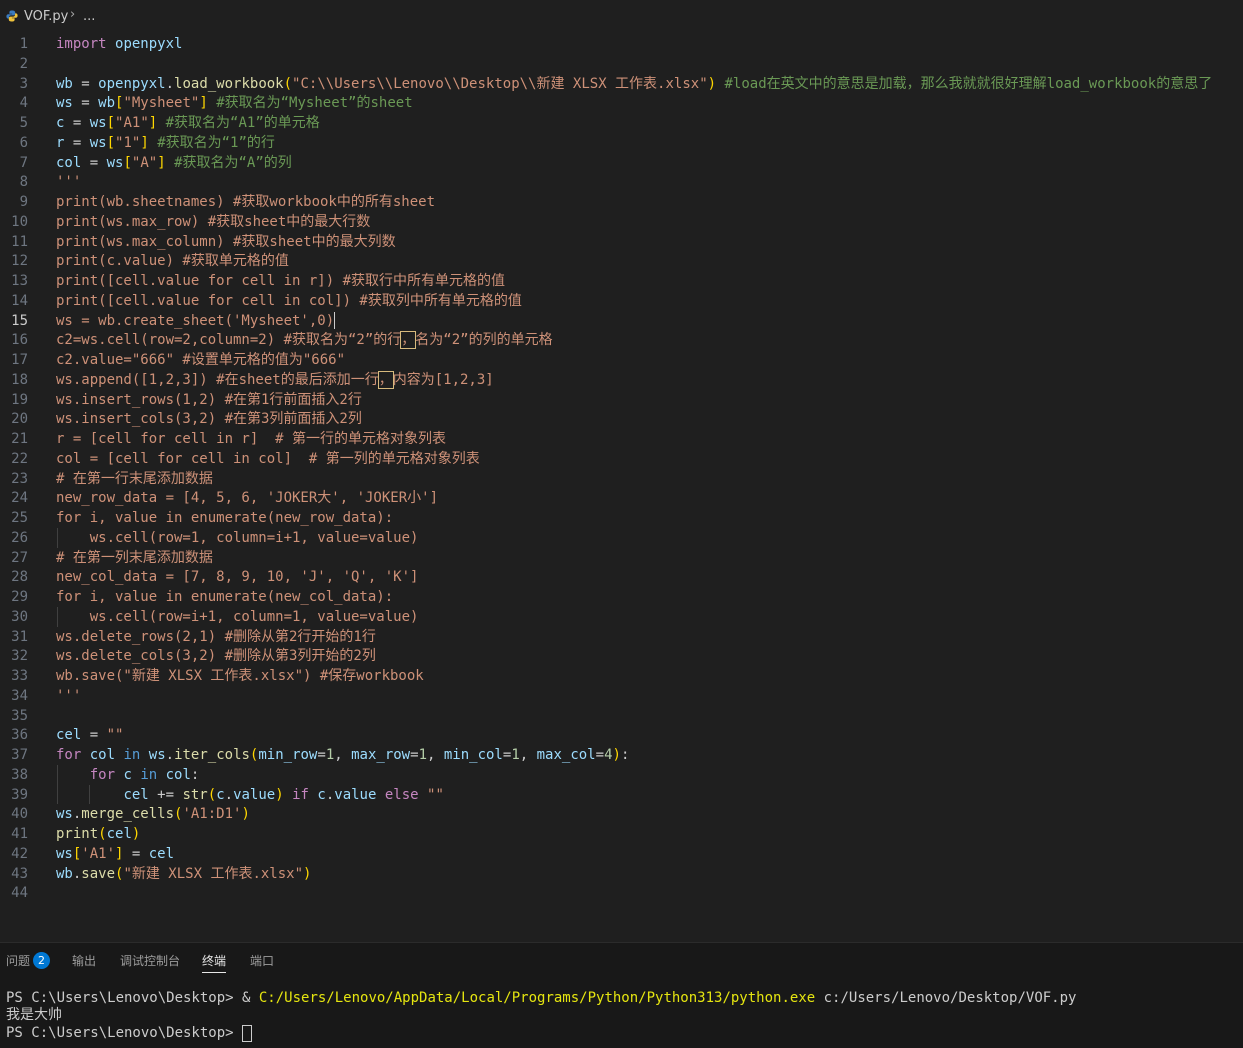 The height and width of the screenshot is (1048, 1243). Describe the element at coordinates (321, 794) in the screenshot. I see `code-token: c` at that location.